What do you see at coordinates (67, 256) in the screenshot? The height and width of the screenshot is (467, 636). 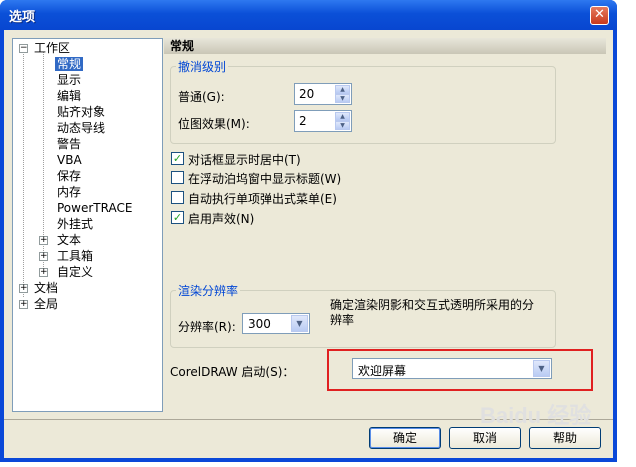 I see `tree-item-toolbox: + 工具箱` at bounding box center [67, 256].